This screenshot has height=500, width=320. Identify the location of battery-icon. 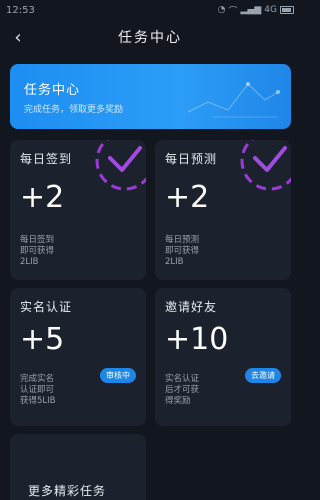
(287, 10).